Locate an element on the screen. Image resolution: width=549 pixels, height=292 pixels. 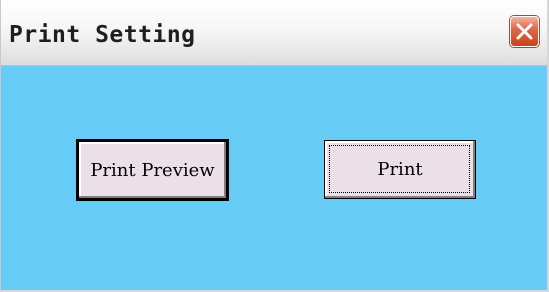
print-button: Print is located at coordinates (400, 169).